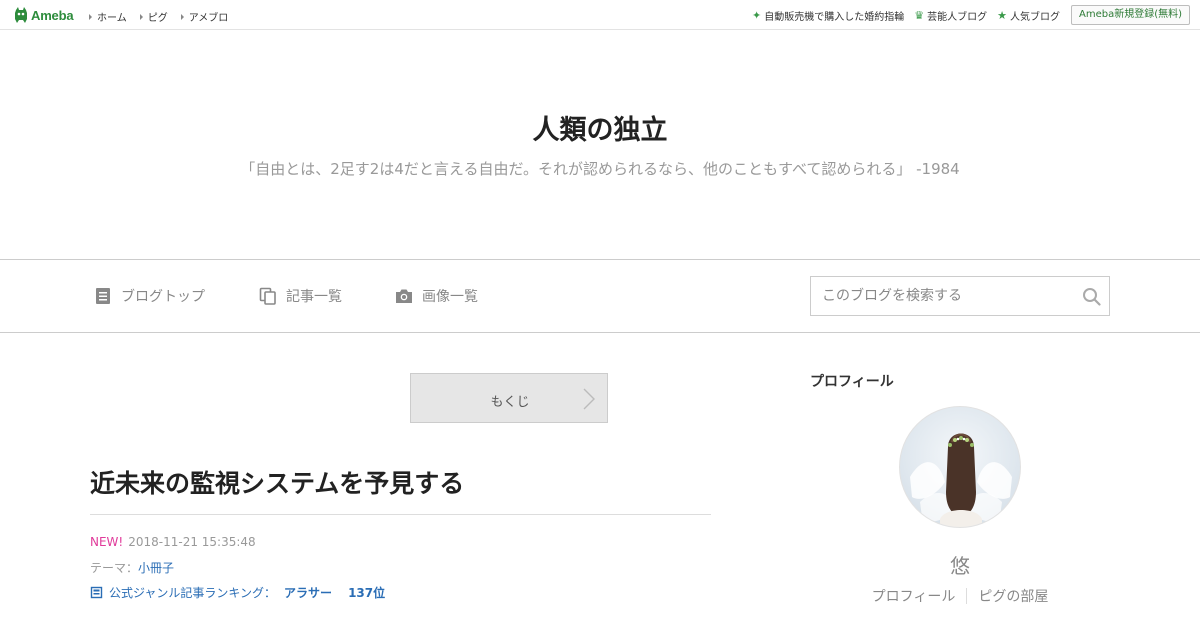 Image resolution: width=1200 pixels, height=630 pixels. I want to click on register-button: Ameba新規登録(無料), so click(1130, 15).